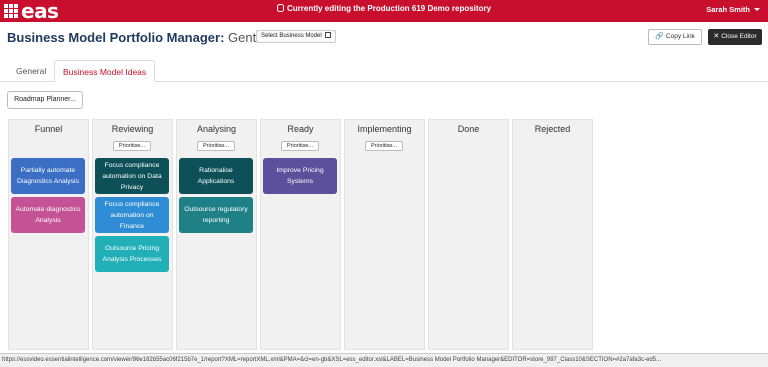 This screenshot has width=768, height=367. Describe the element at coordinates (327, 35) in the screenshot. I see `edit-icon` at that location.